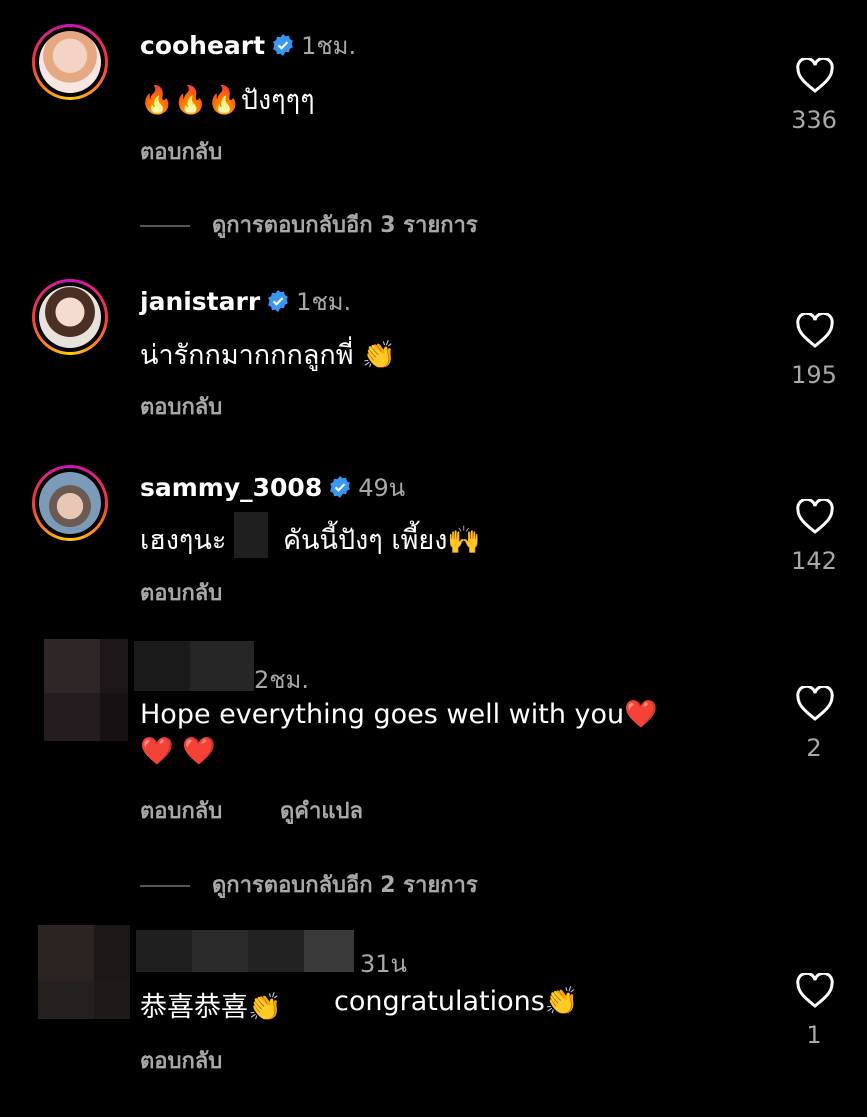 The height and width of the screenshot is (1117, 867). Describe the element at coordinates (814, 561) in the screenshot. I see `like-count: 142` at that location.